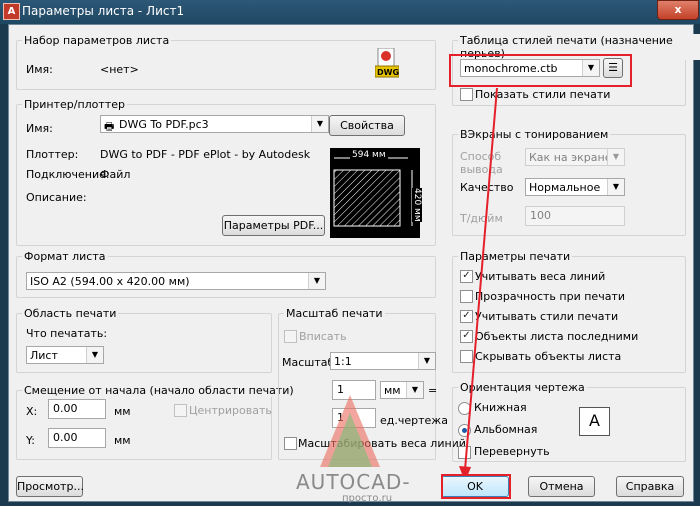 The height and width of the screenshot is (506, 700). What do you see at coordinates (561, 486) in the screenshot?
I see `cancel-button: Отмена` at bounding box center [561, 486].